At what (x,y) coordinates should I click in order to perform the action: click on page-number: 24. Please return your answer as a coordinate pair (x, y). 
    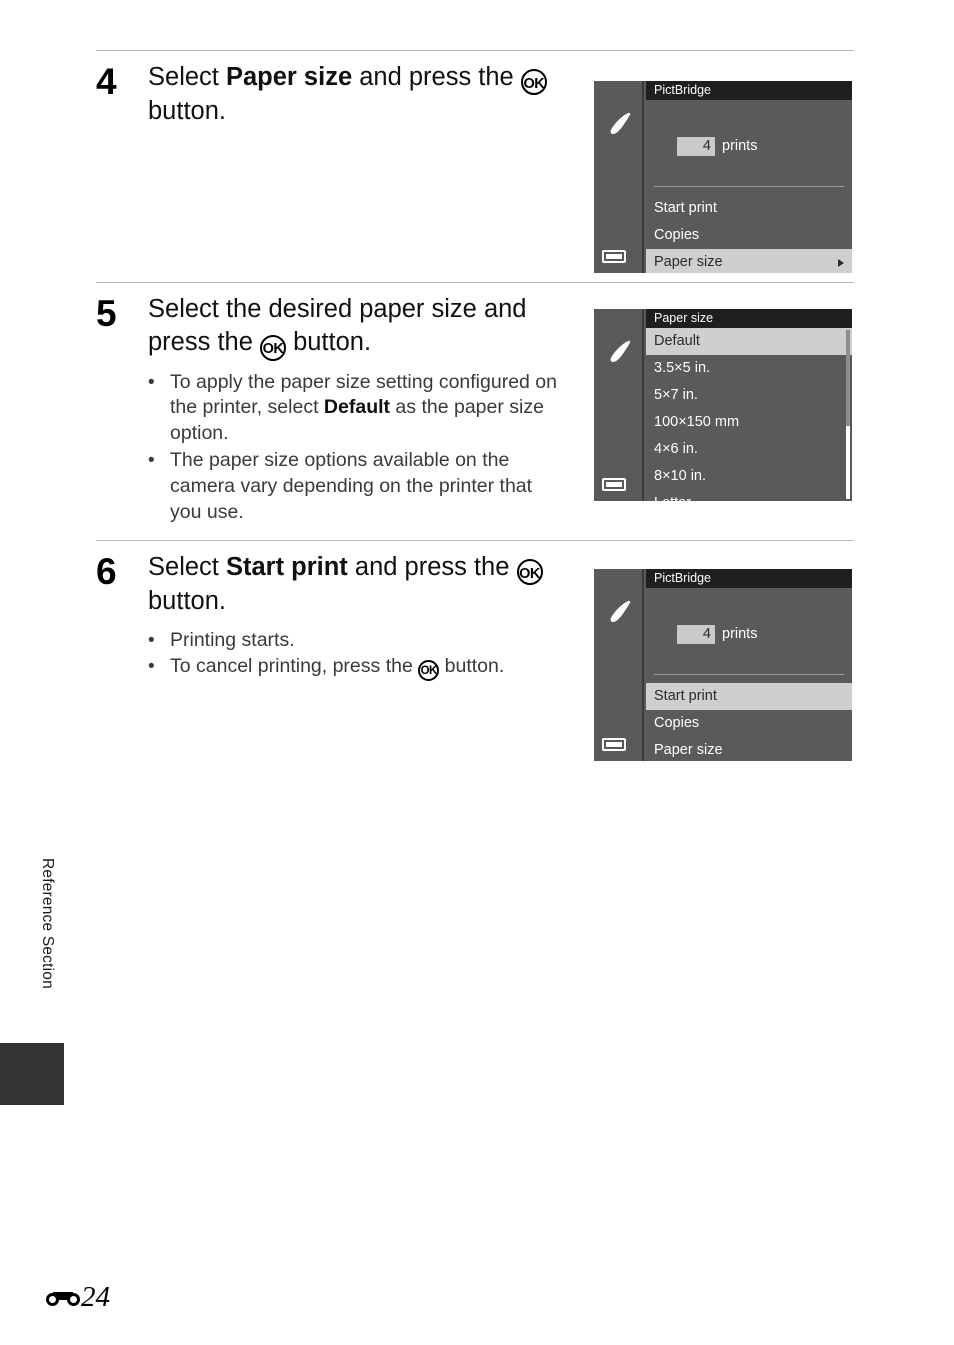
    Looking at the image, I should click on (95, 1297).